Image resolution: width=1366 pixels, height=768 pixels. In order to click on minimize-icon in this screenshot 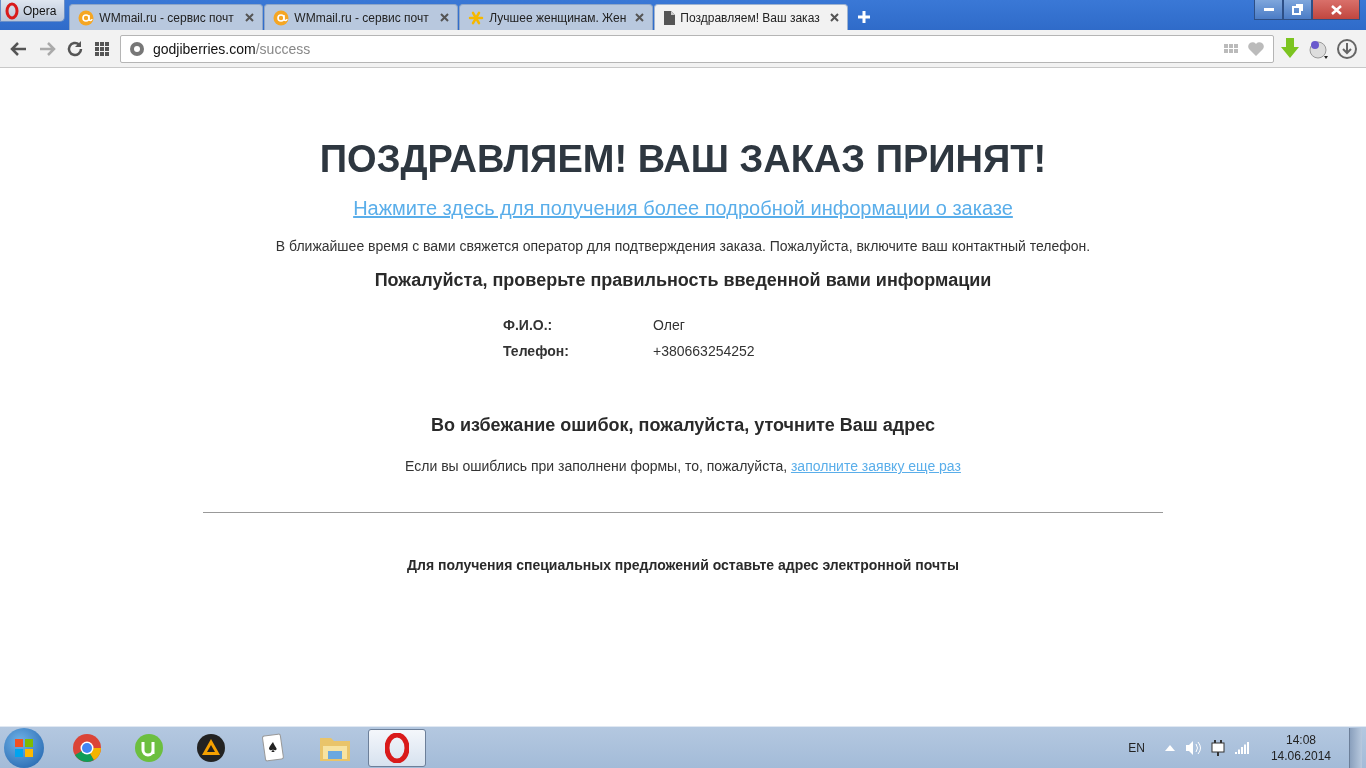, I will do `click(1268, 9)`.